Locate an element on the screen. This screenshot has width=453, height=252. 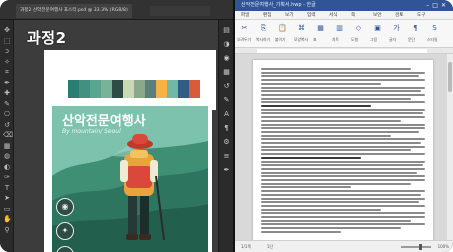
menu-item: 쪽 is located at coordinates (353, 15).